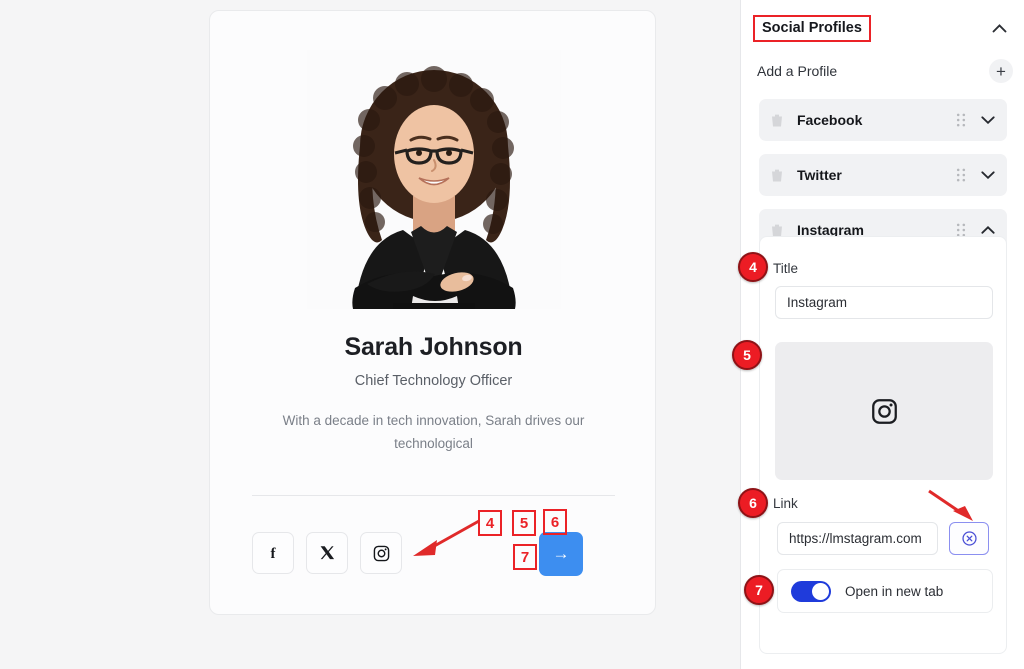 This screenshot has width=1024, height=669. Describe the element at coordinates (882, 71) in the screenshot. I see `add-profile-row: Add a Profile +` at that location.